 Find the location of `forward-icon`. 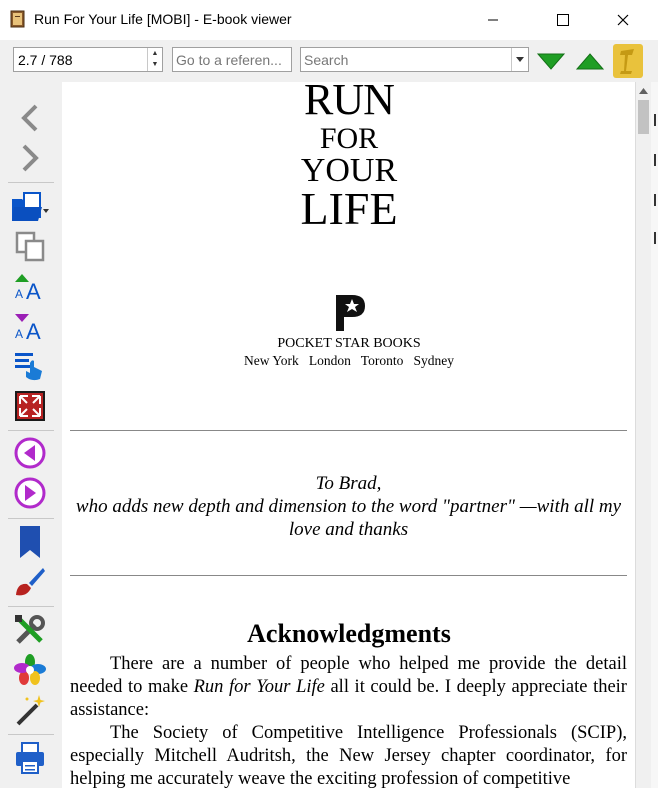

forward-icon is located at coordinates (30, 158).